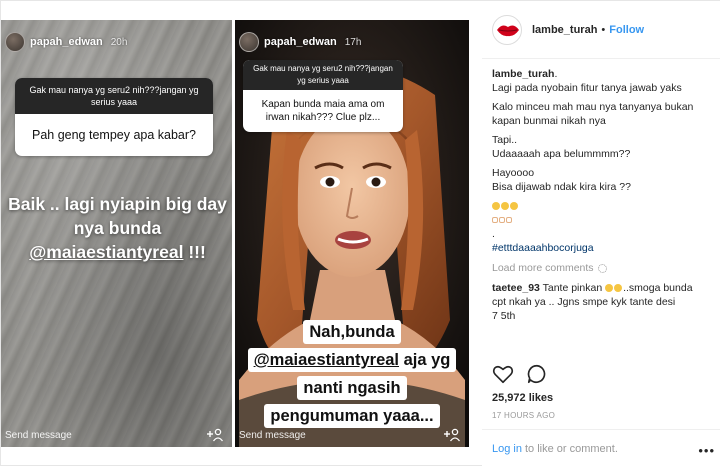  Describe the element at coordinates (561, 154) in the screenshot. I see `caption-line: Udaaaaah apa belummmm??` at that location.